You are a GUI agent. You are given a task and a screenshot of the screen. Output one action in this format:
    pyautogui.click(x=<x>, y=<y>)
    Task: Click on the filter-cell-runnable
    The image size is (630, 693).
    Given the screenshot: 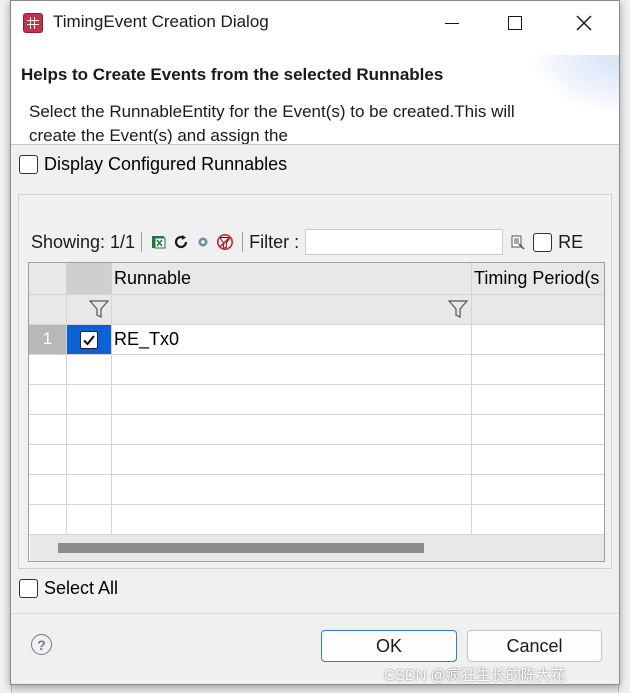 What is the action you would take?
    pyautogui.click(x=292, y=310)
    